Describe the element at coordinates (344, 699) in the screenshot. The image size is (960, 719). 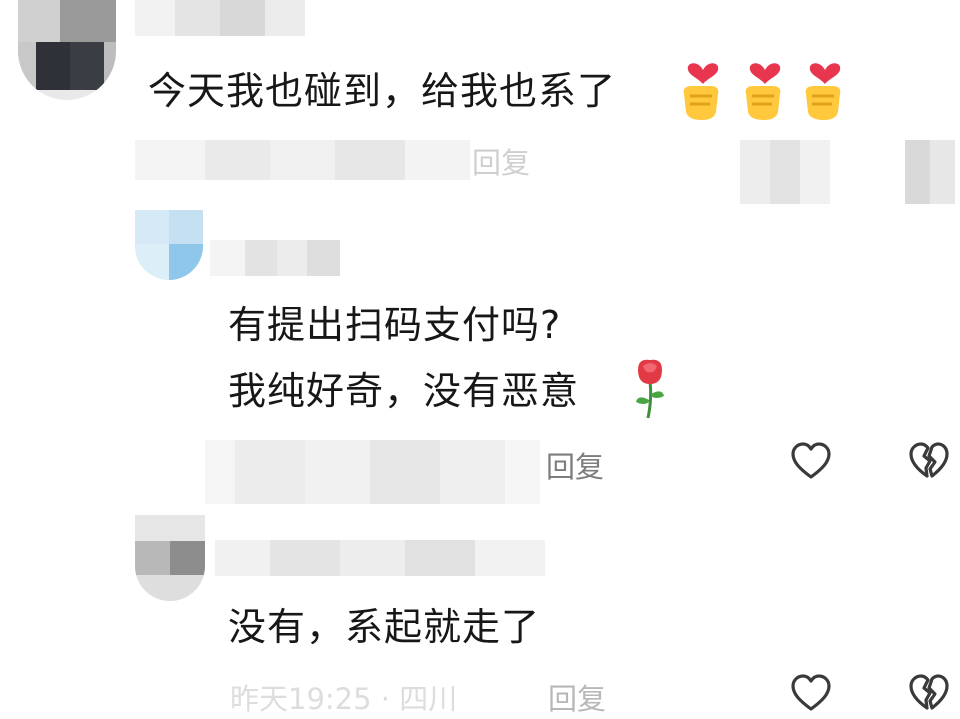
I see `meta-timestamp-location: 昨天19:25 · 四川` at that location.